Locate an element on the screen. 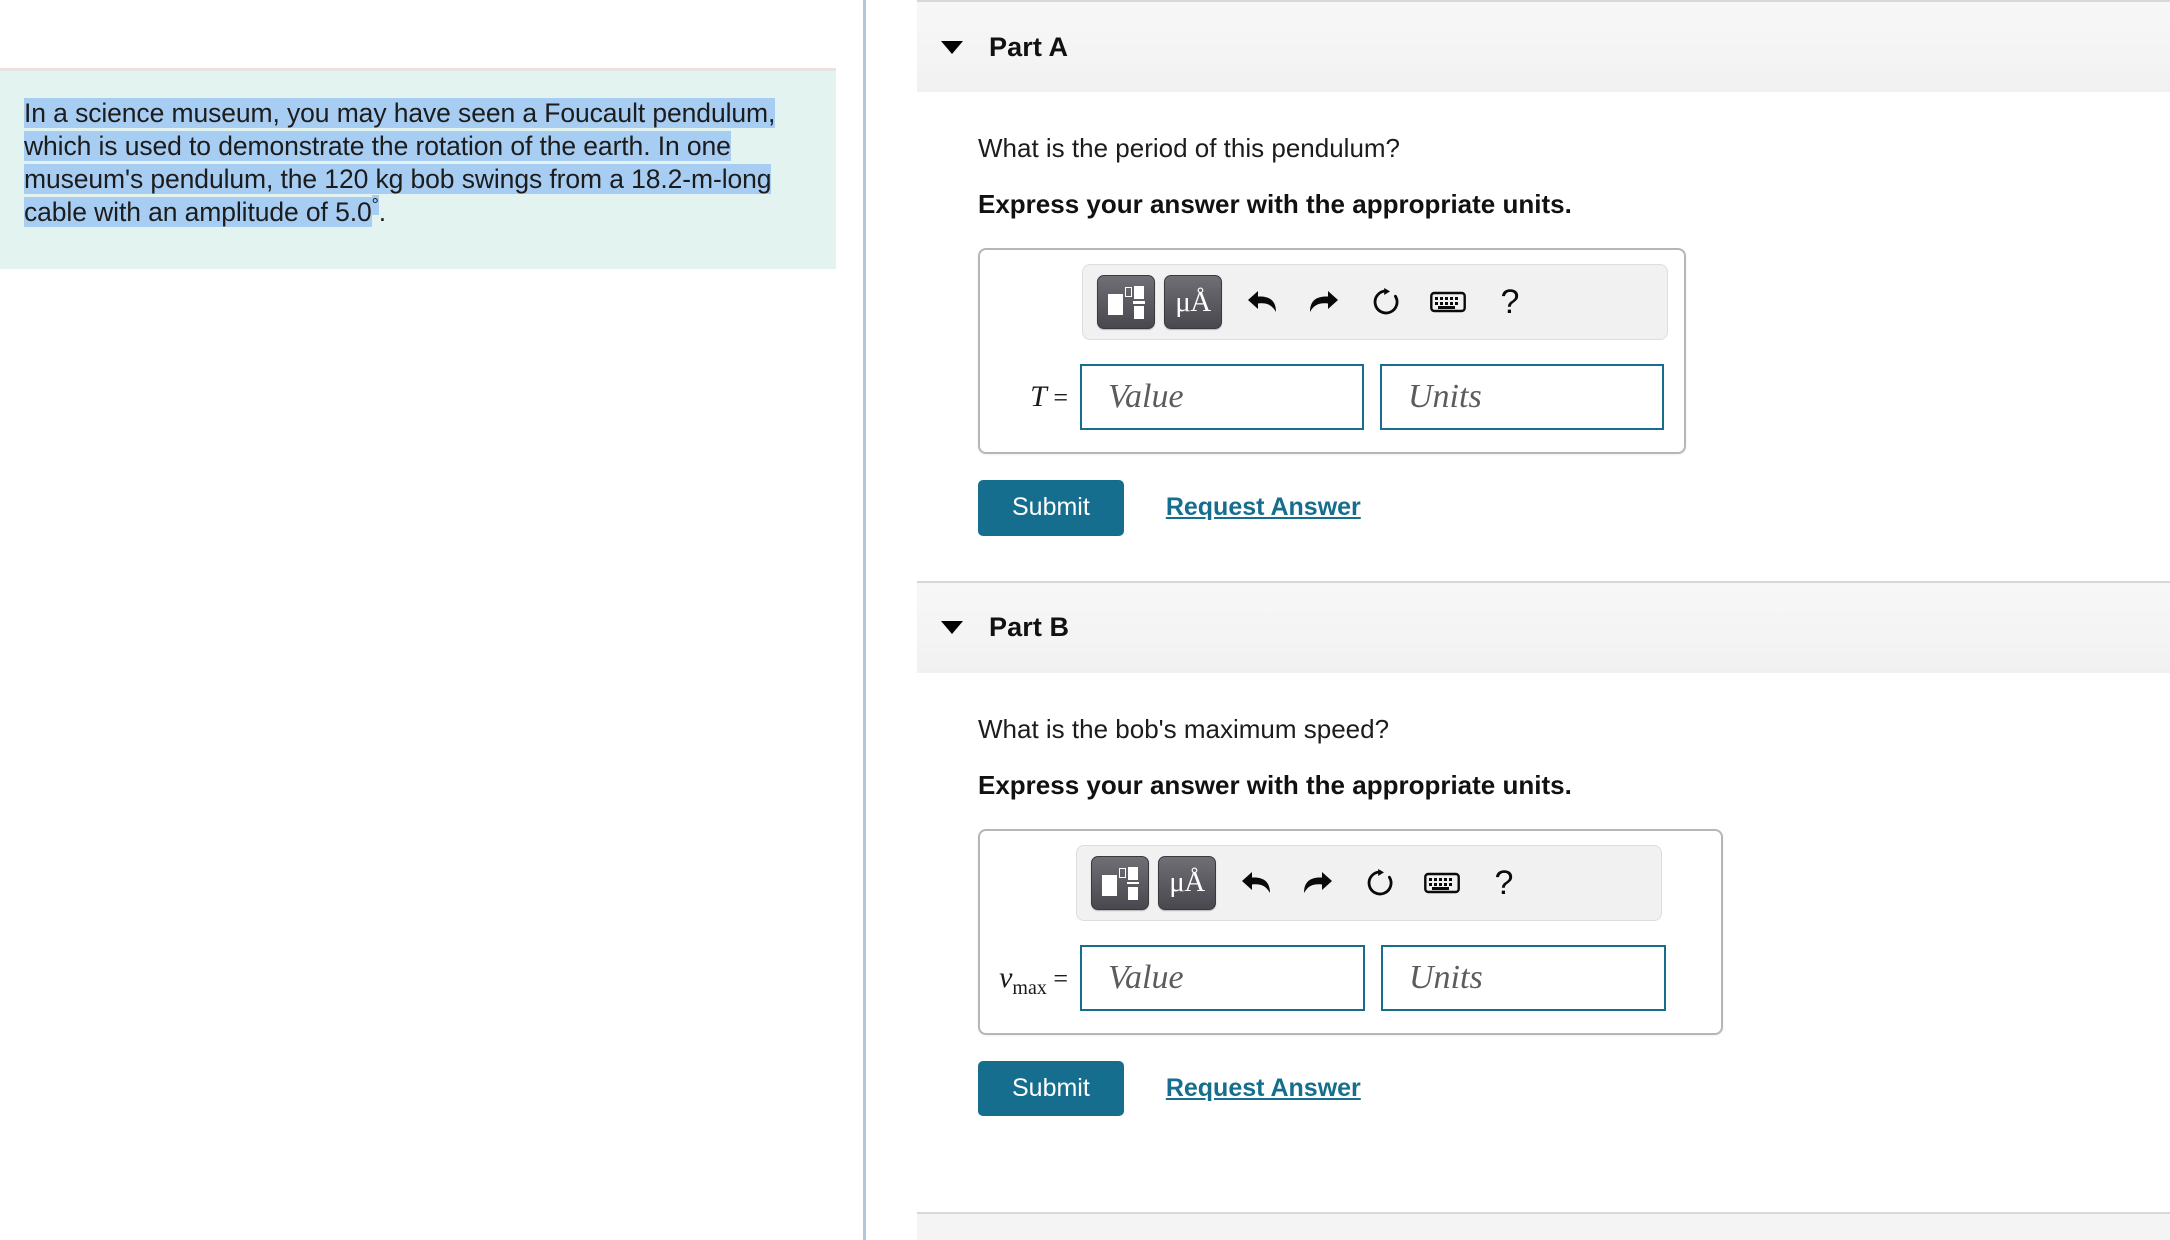 The image size is (2170, 1240). part-b-question: What is the bob's maximum speed? is located at coordinates (1184, 728).